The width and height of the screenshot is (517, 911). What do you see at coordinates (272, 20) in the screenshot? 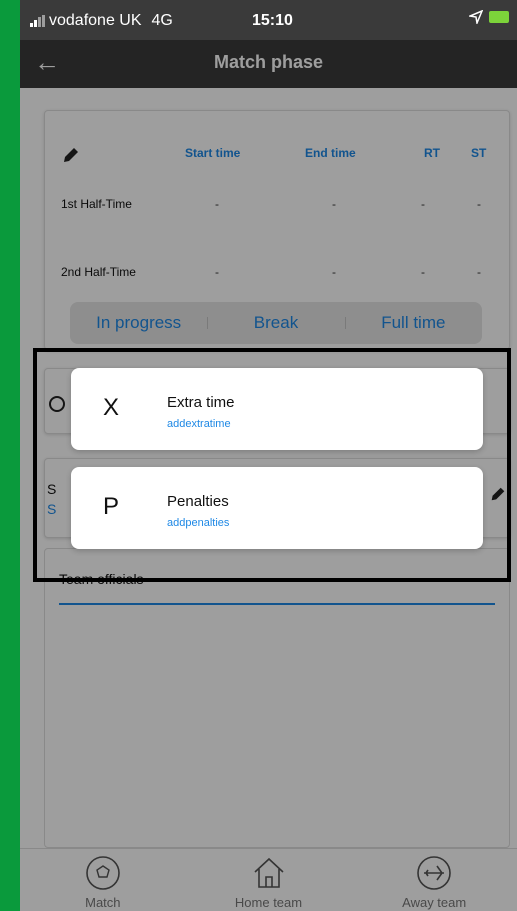
I see `status-time: 15:10` at bounding box center [272, 20].